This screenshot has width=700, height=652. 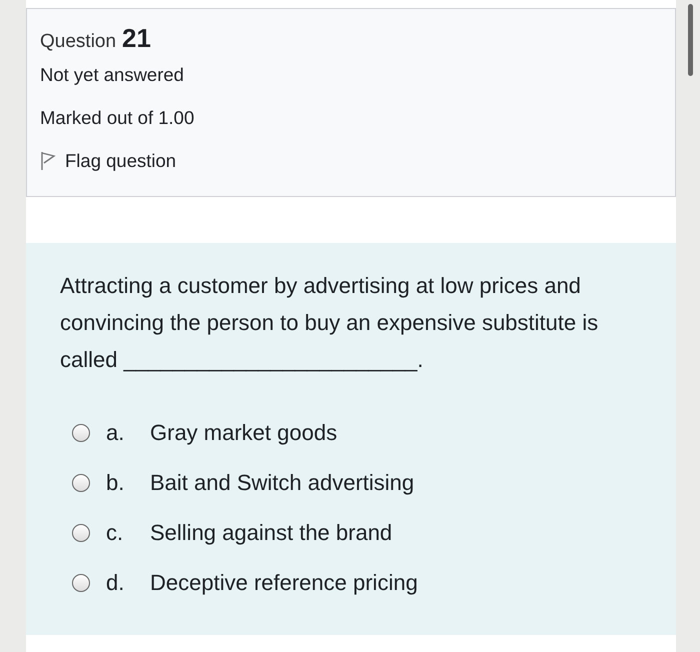 I want to click on status-text: Not yet answered, so click(x=112, y=75).